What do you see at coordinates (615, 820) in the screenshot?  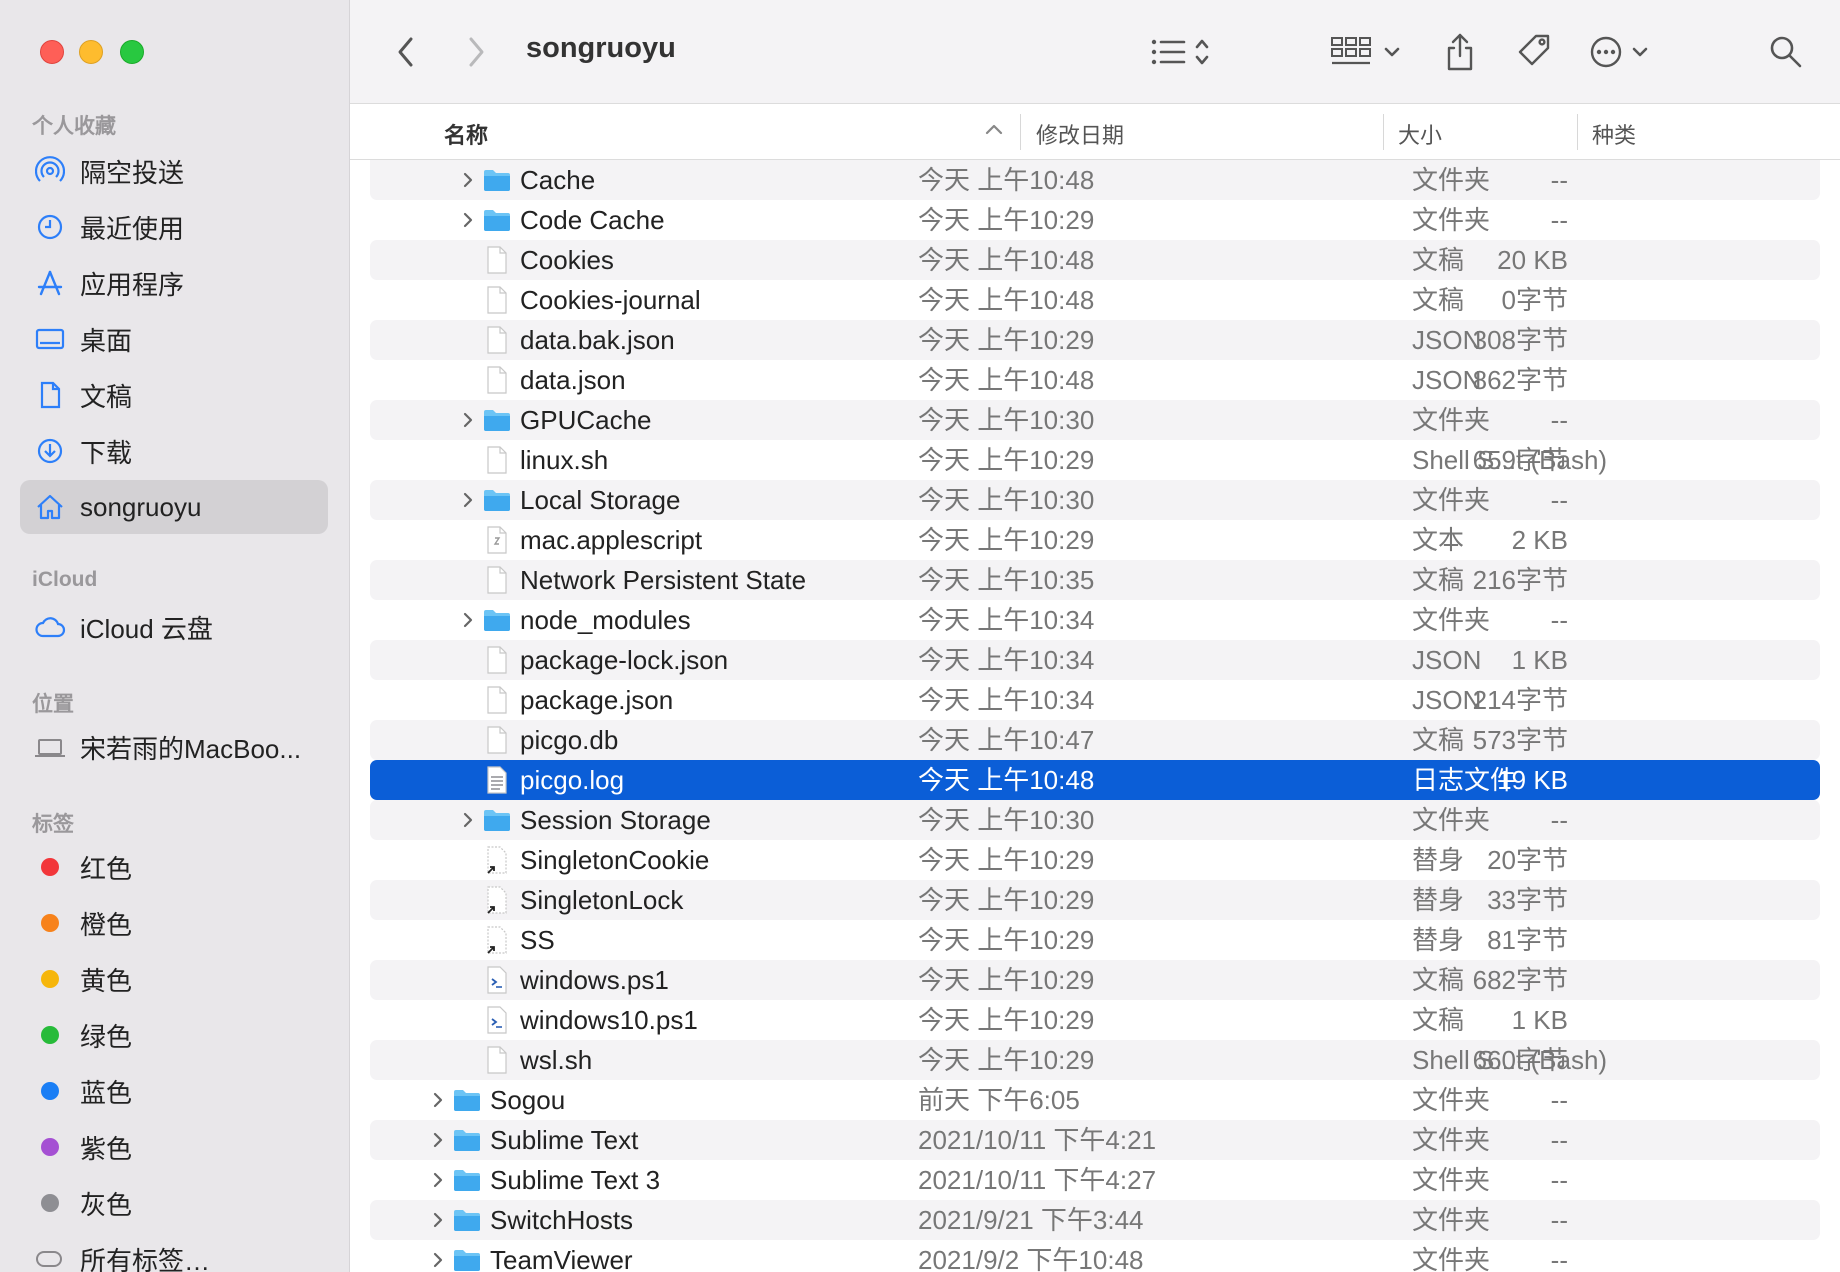 I see `file-name: Session Storage` at bounding box center [615, 820].